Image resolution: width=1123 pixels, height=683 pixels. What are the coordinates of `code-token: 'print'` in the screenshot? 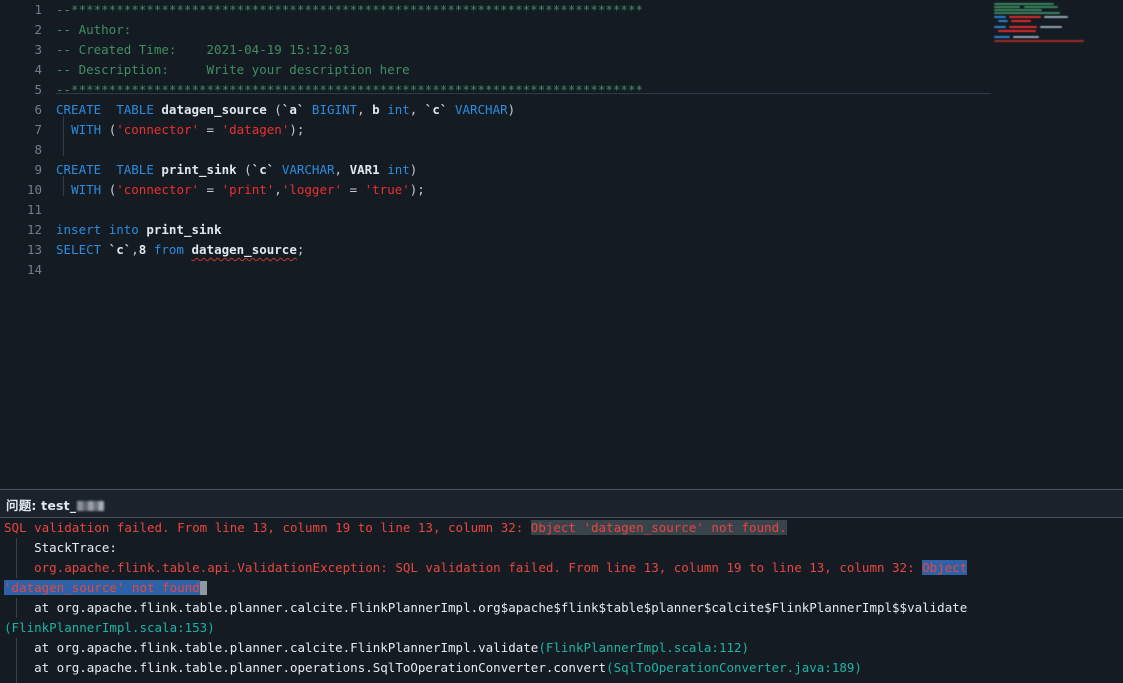 It's located at (248, 189).